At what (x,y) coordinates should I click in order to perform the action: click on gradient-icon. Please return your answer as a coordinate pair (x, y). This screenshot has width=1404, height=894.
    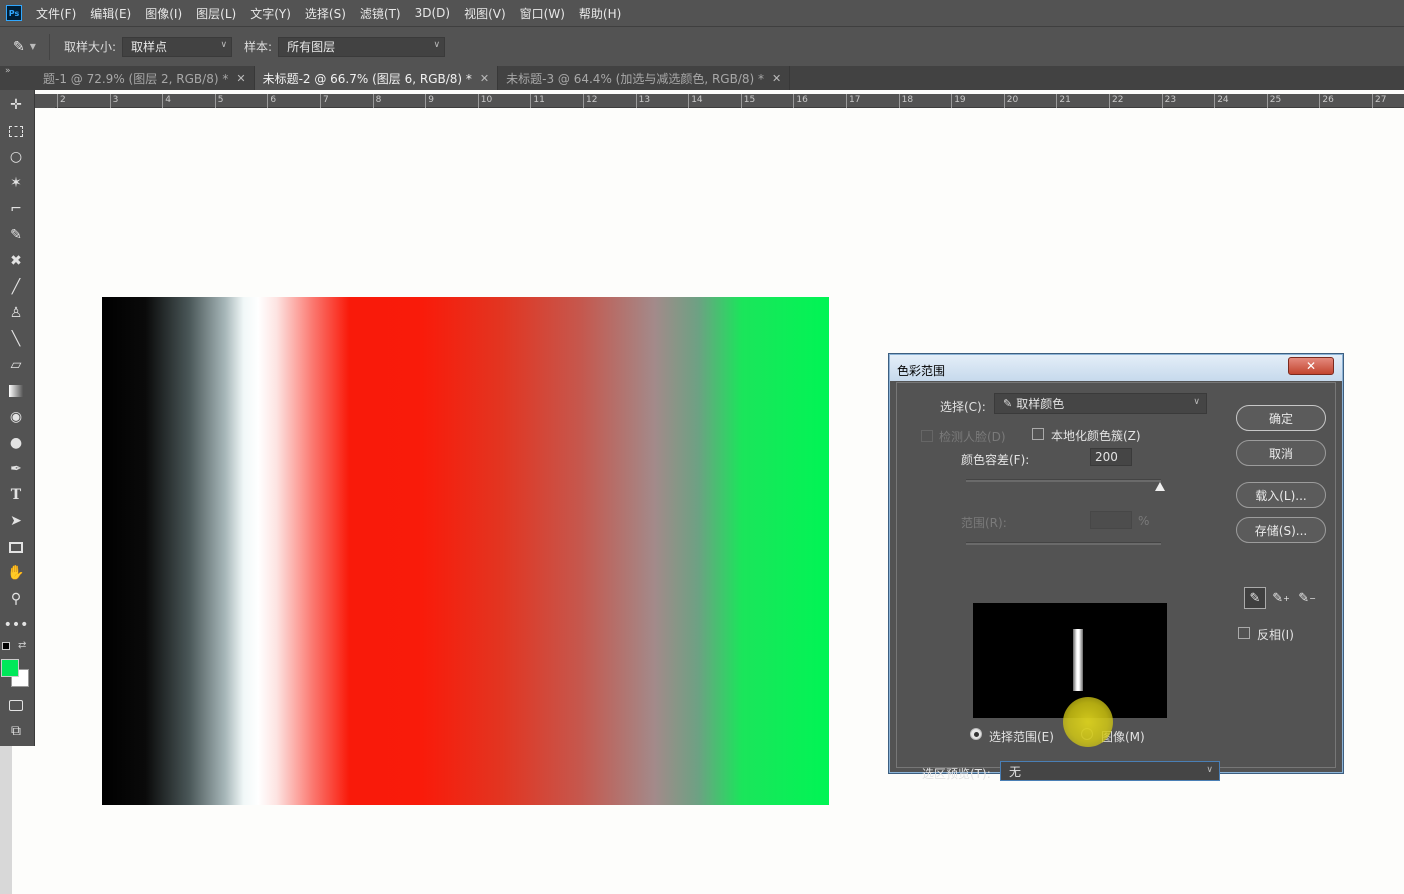
    Looking at the image, I should click on (16, 391).